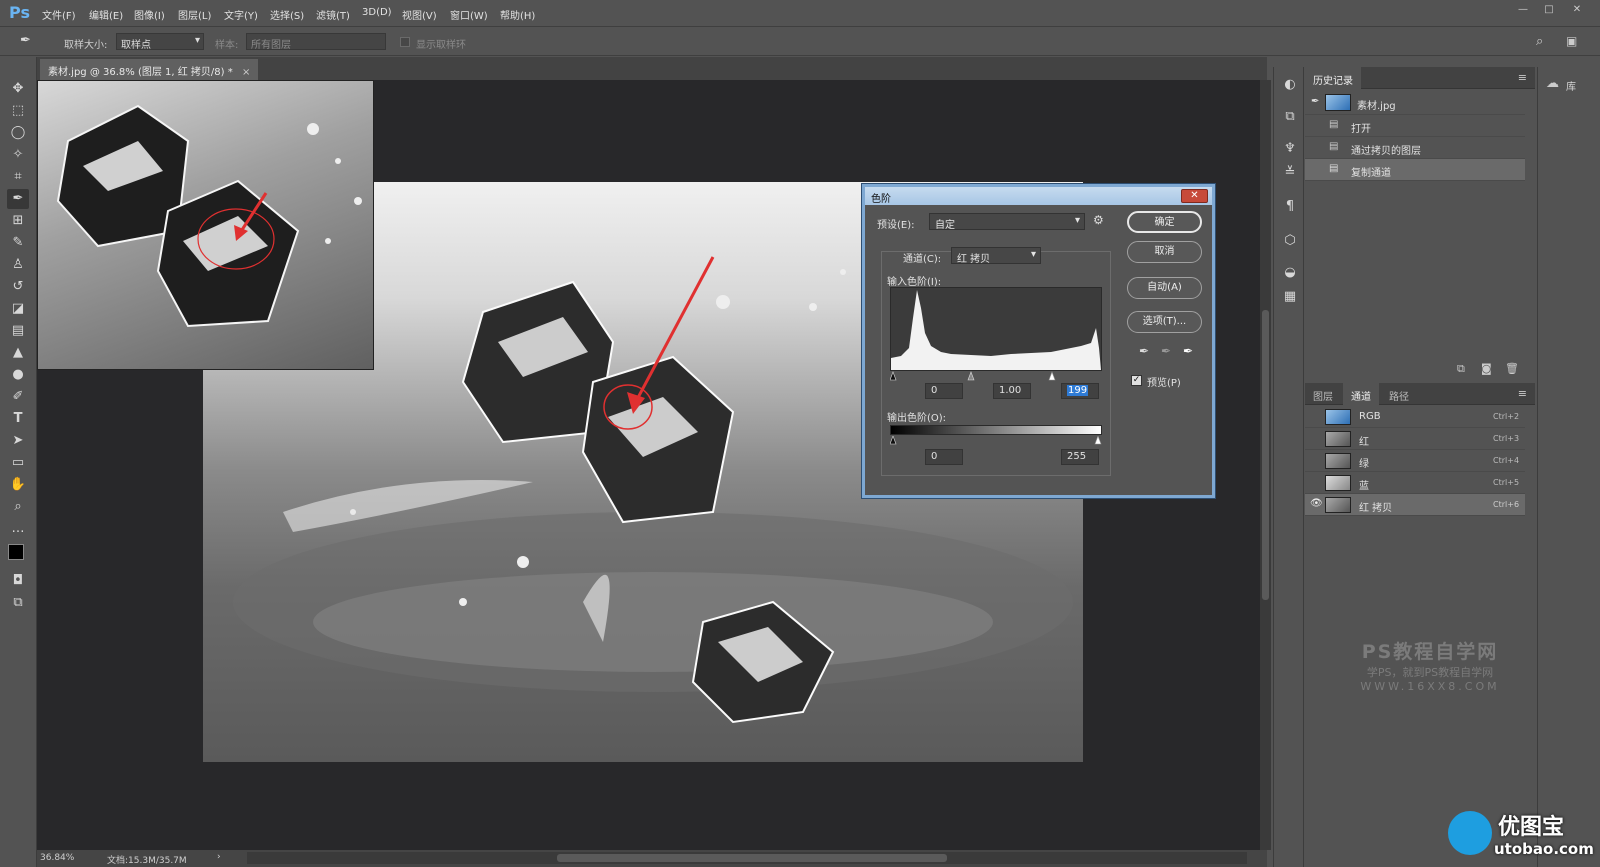  Describe the element at coordinates (18, 331) in the screenshot. I see `gradient-tool-icon: ▤` at that location.